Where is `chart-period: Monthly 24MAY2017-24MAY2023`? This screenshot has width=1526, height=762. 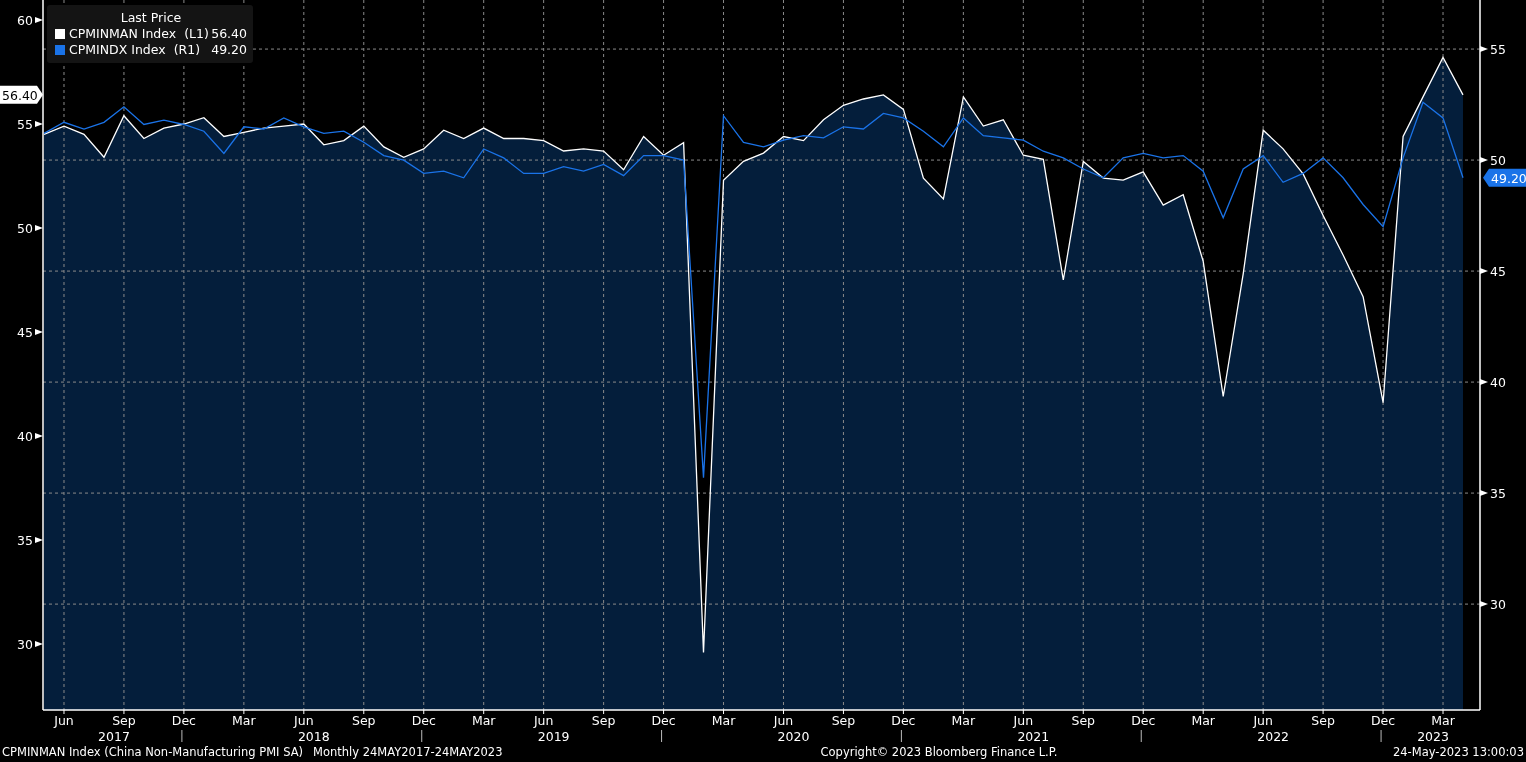
chart-period: Monthly 24MAY2017-24MAY2023 is located at coordinates (408, 752).